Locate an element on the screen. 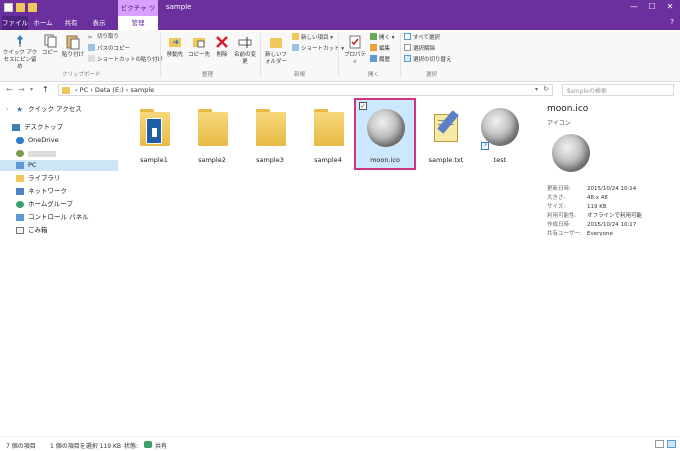 The width and height of the screenshot is (680, 451). history-button: 履歴 is located at coordinates (380, 59).